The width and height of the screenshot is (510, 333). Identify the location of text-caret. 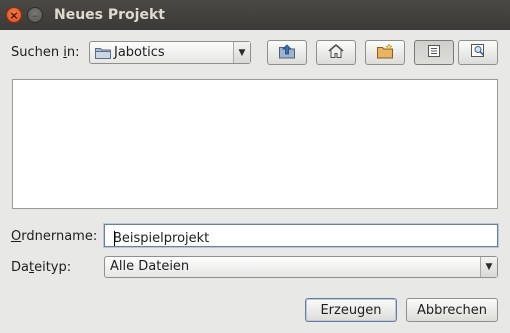
(114, 238).